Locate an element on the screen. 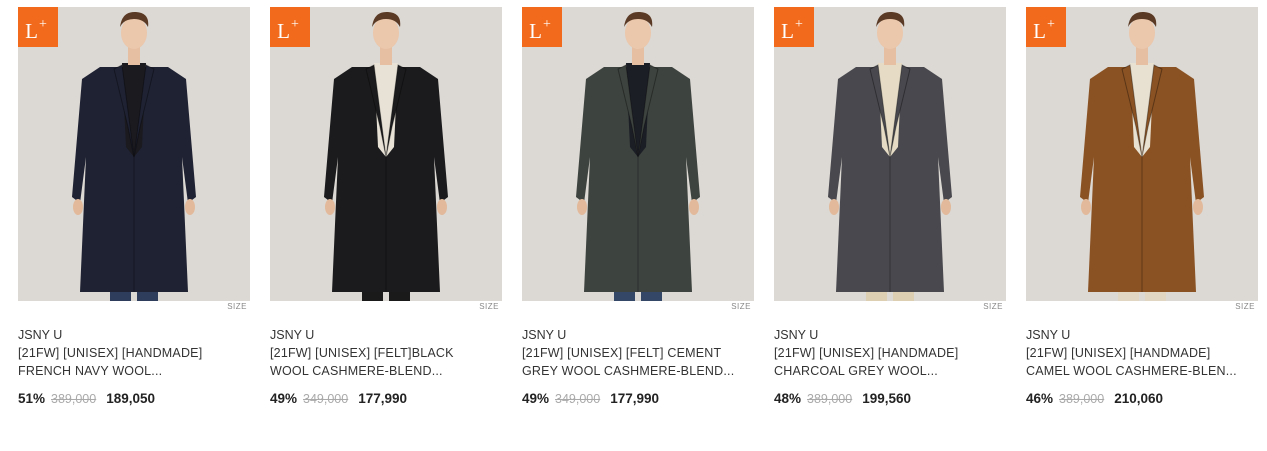 The width and height of the screenshot is (1267, 451). price-row: 48% 389,000 199,560 is located at coordinates (890, 398).